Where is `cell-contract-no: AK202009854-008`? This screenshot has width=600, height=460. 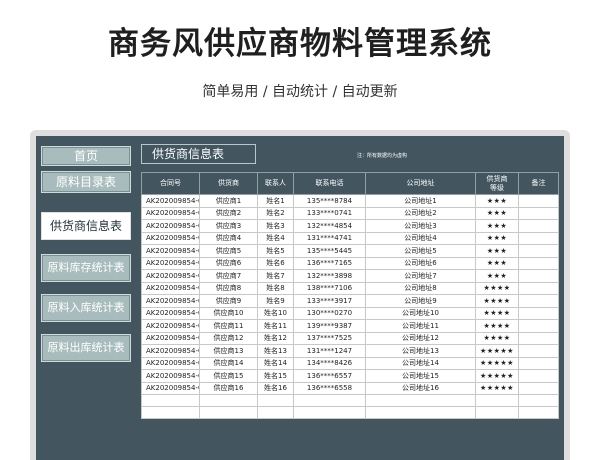
cell-contract-no: AK202009854-008 is located at coordinates (170, 288).